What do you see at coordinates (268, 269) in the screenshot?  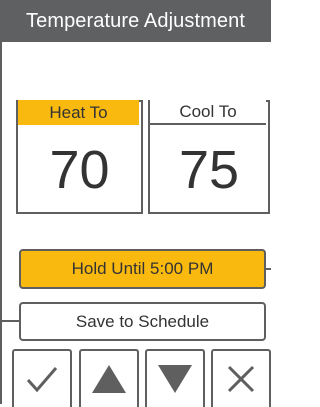 I see `hold-connector-line` at bounding box center [268, 269].